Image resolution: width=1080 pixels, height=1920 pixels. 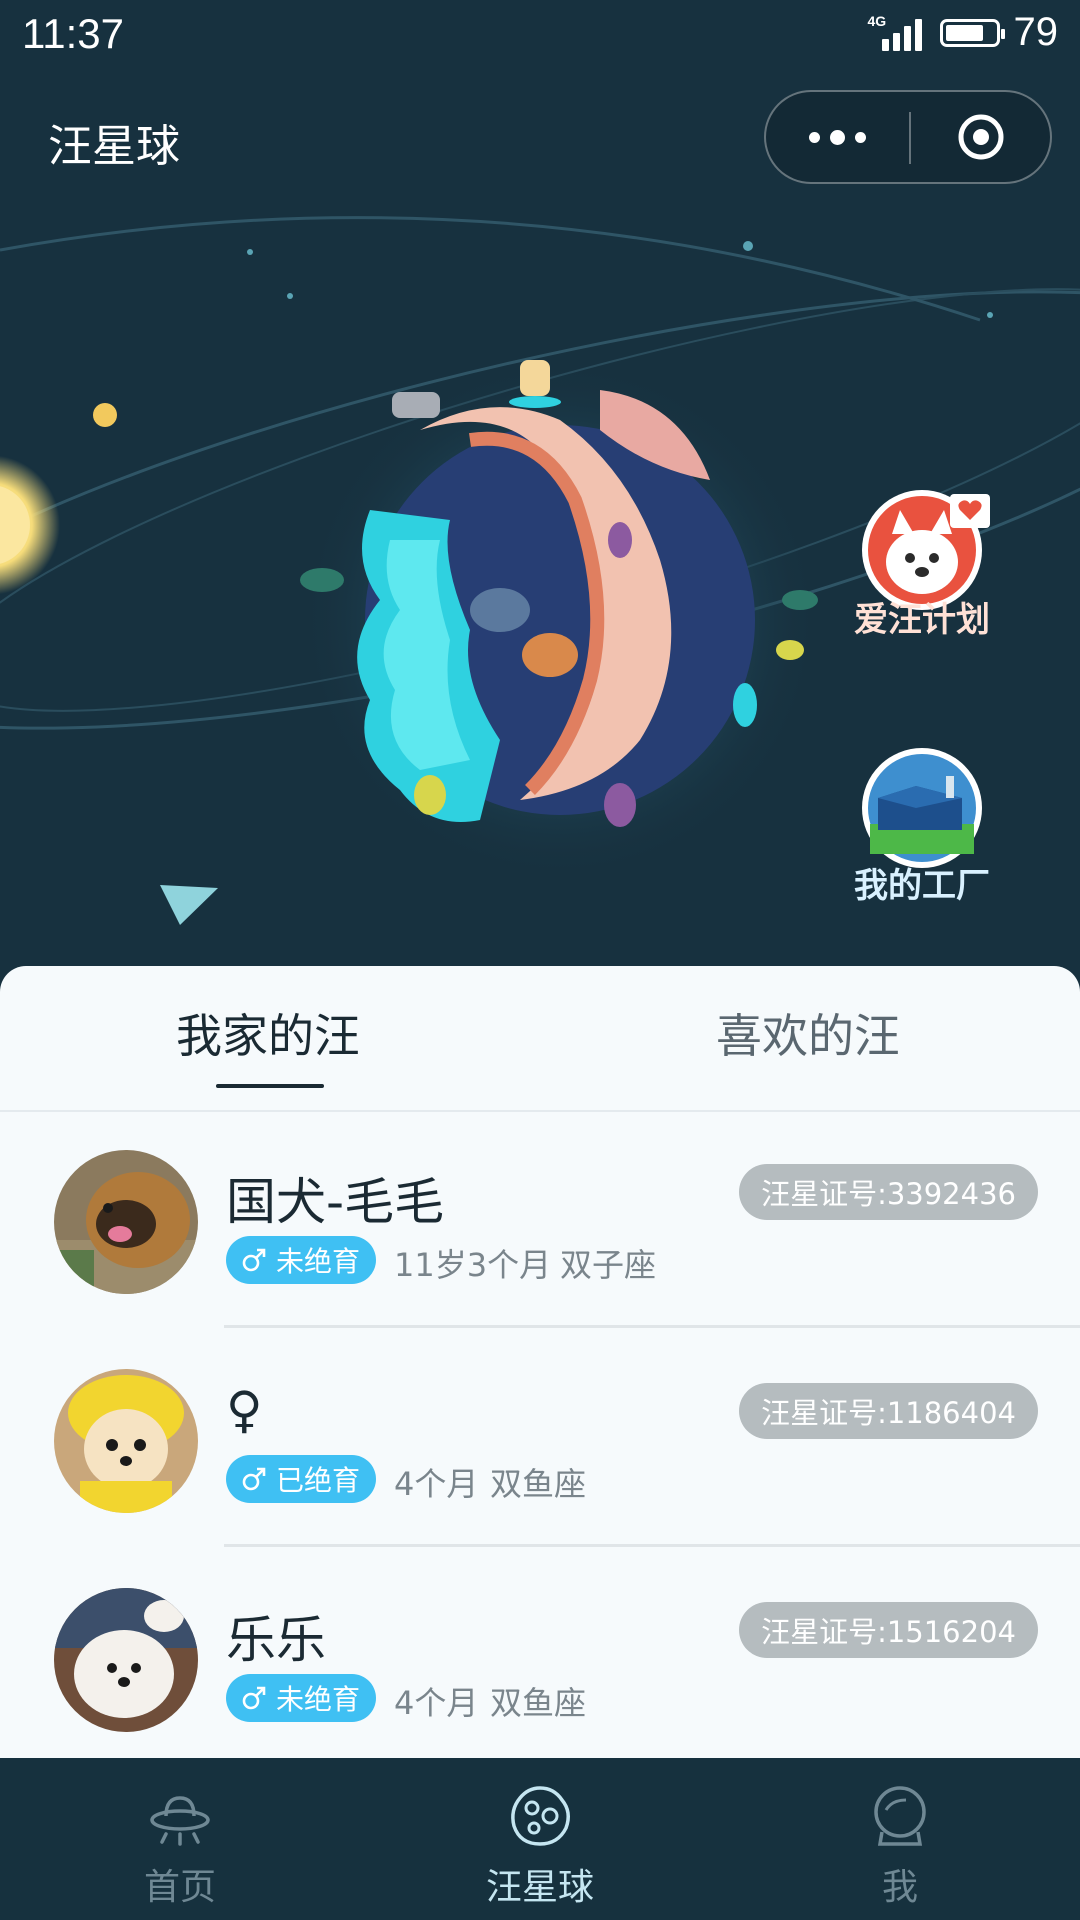 I want to click on tab-my-dogs: 我家的汪, so click(x=268, y=1033).